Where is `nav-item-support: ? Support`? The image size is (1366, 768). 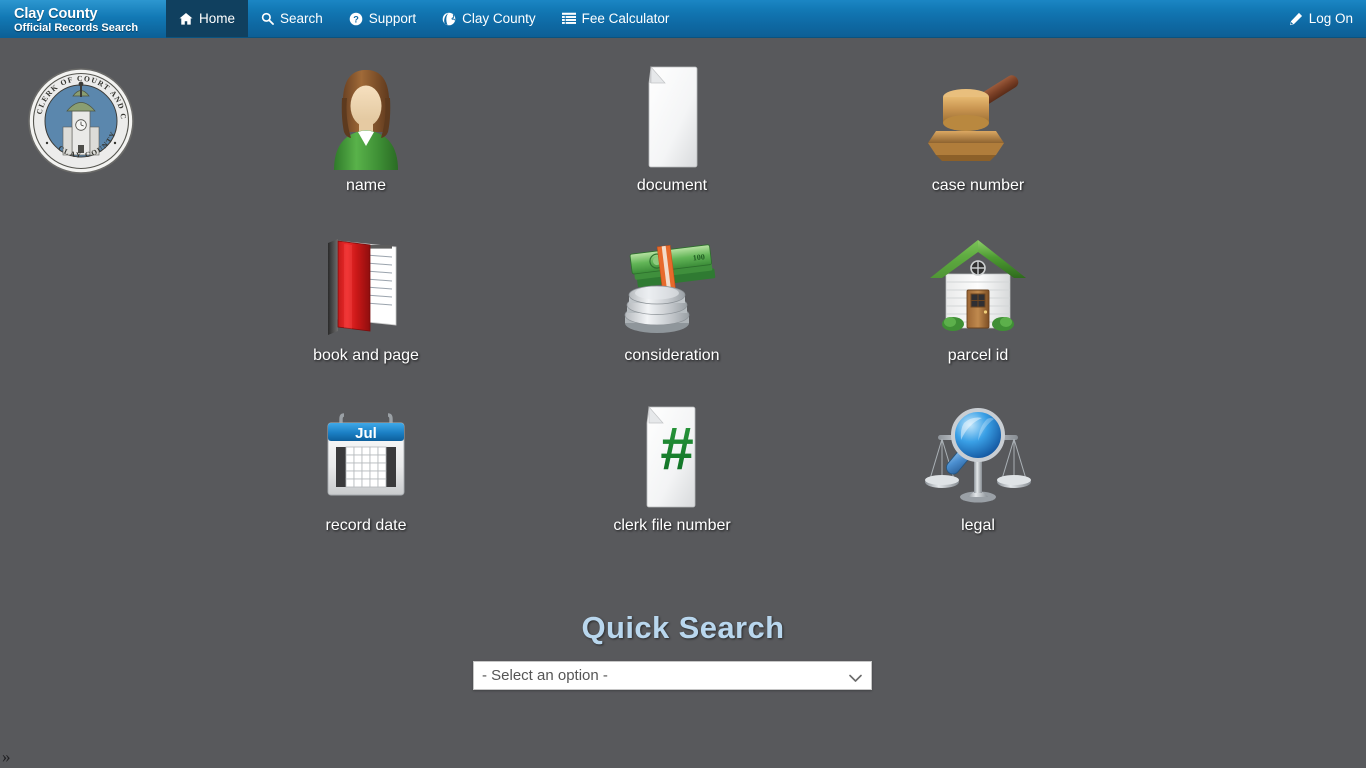
nav-item-support: ? Support is located at coordinates (382, 18).